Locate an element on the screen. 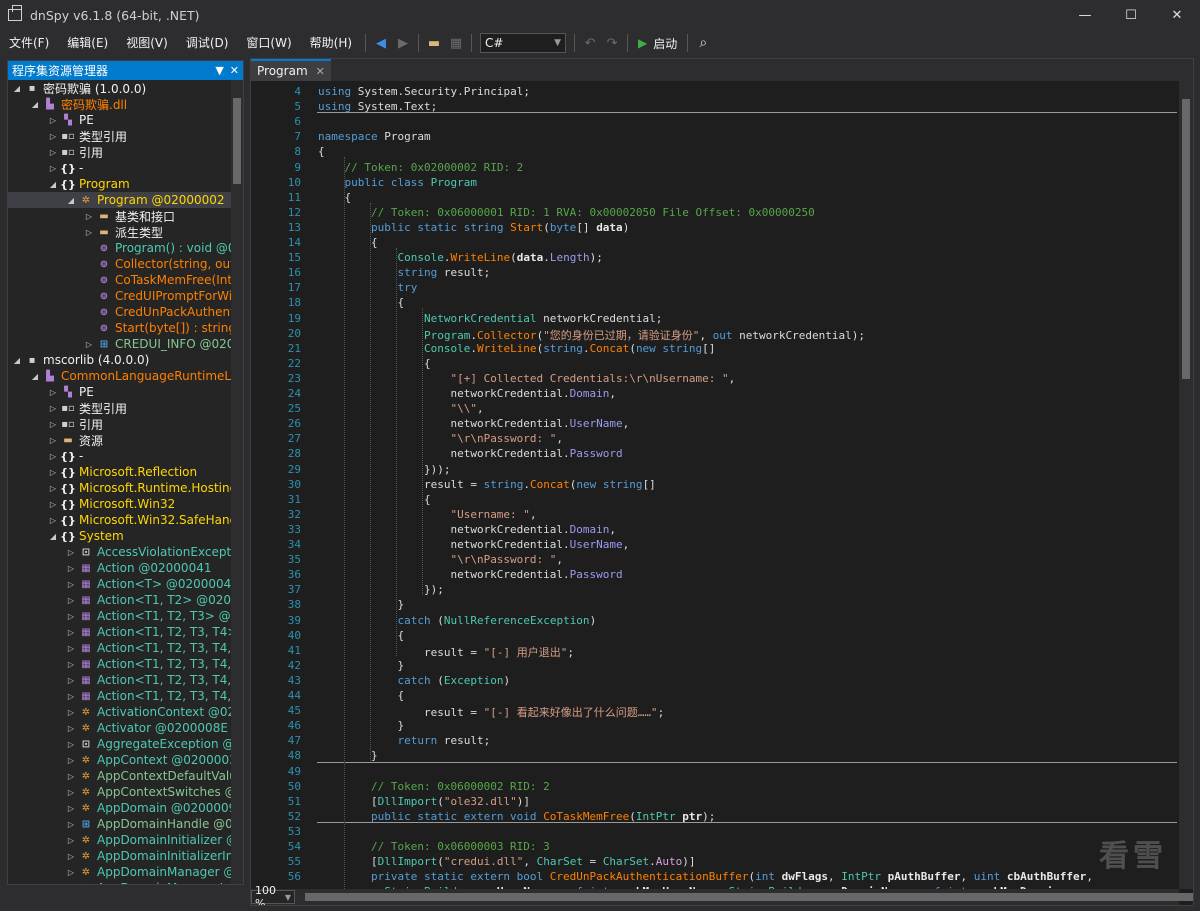 This screenshot has height=911, width=1200. redo-icon: ↷ is located at coordinates (612, 43).